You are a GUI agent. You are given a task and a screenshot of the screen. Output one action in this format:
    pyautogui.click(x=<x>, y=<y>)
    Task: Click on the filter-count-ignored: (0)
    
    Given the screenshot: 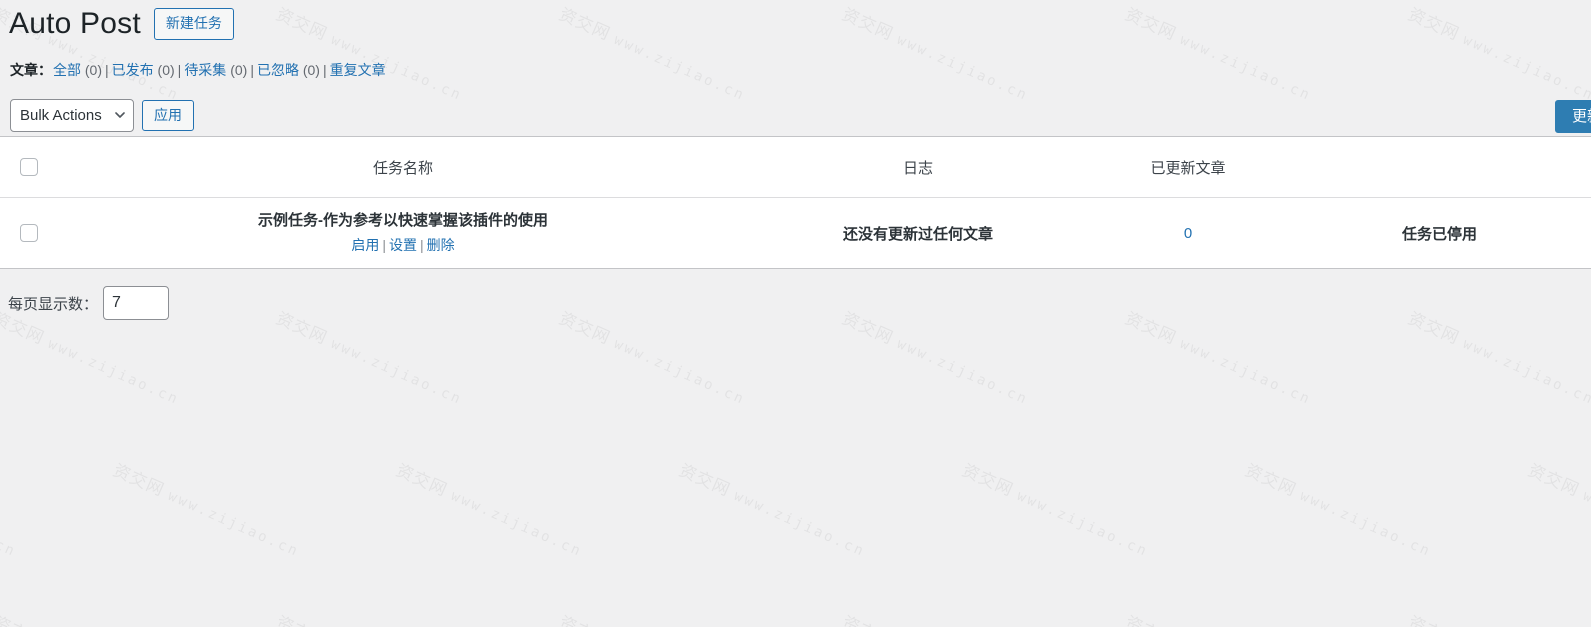 What is the action you would take?
    pyautogui.click(x=311, y=70)
    